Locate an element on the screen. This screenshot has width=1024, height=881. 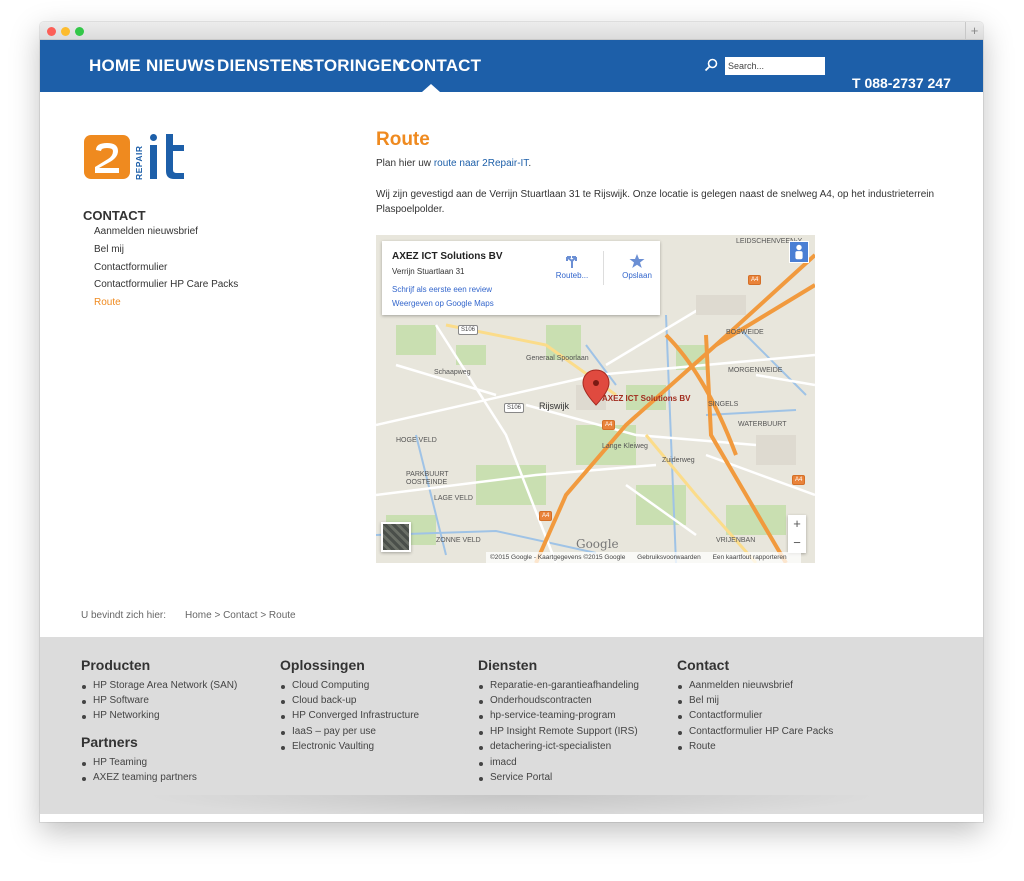
info-card-divider is located at coordinates (603, 268).